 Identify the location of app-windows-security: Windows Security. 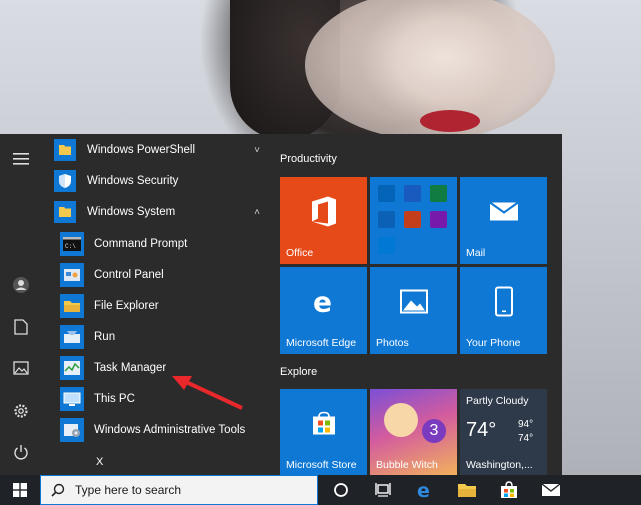
(159, 181).